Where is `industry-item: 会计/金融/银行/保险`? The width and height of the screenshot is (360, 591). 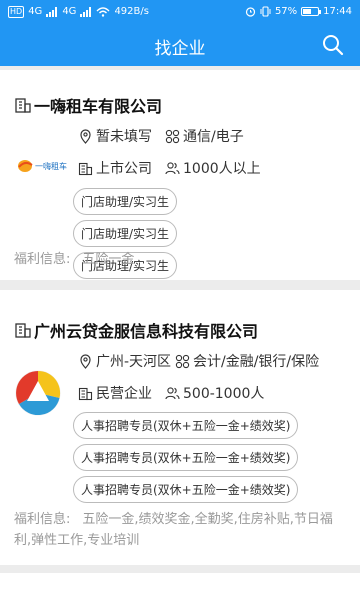 industry-item: 会计/金融/银行/保险 is located at coordinates (247, 361).